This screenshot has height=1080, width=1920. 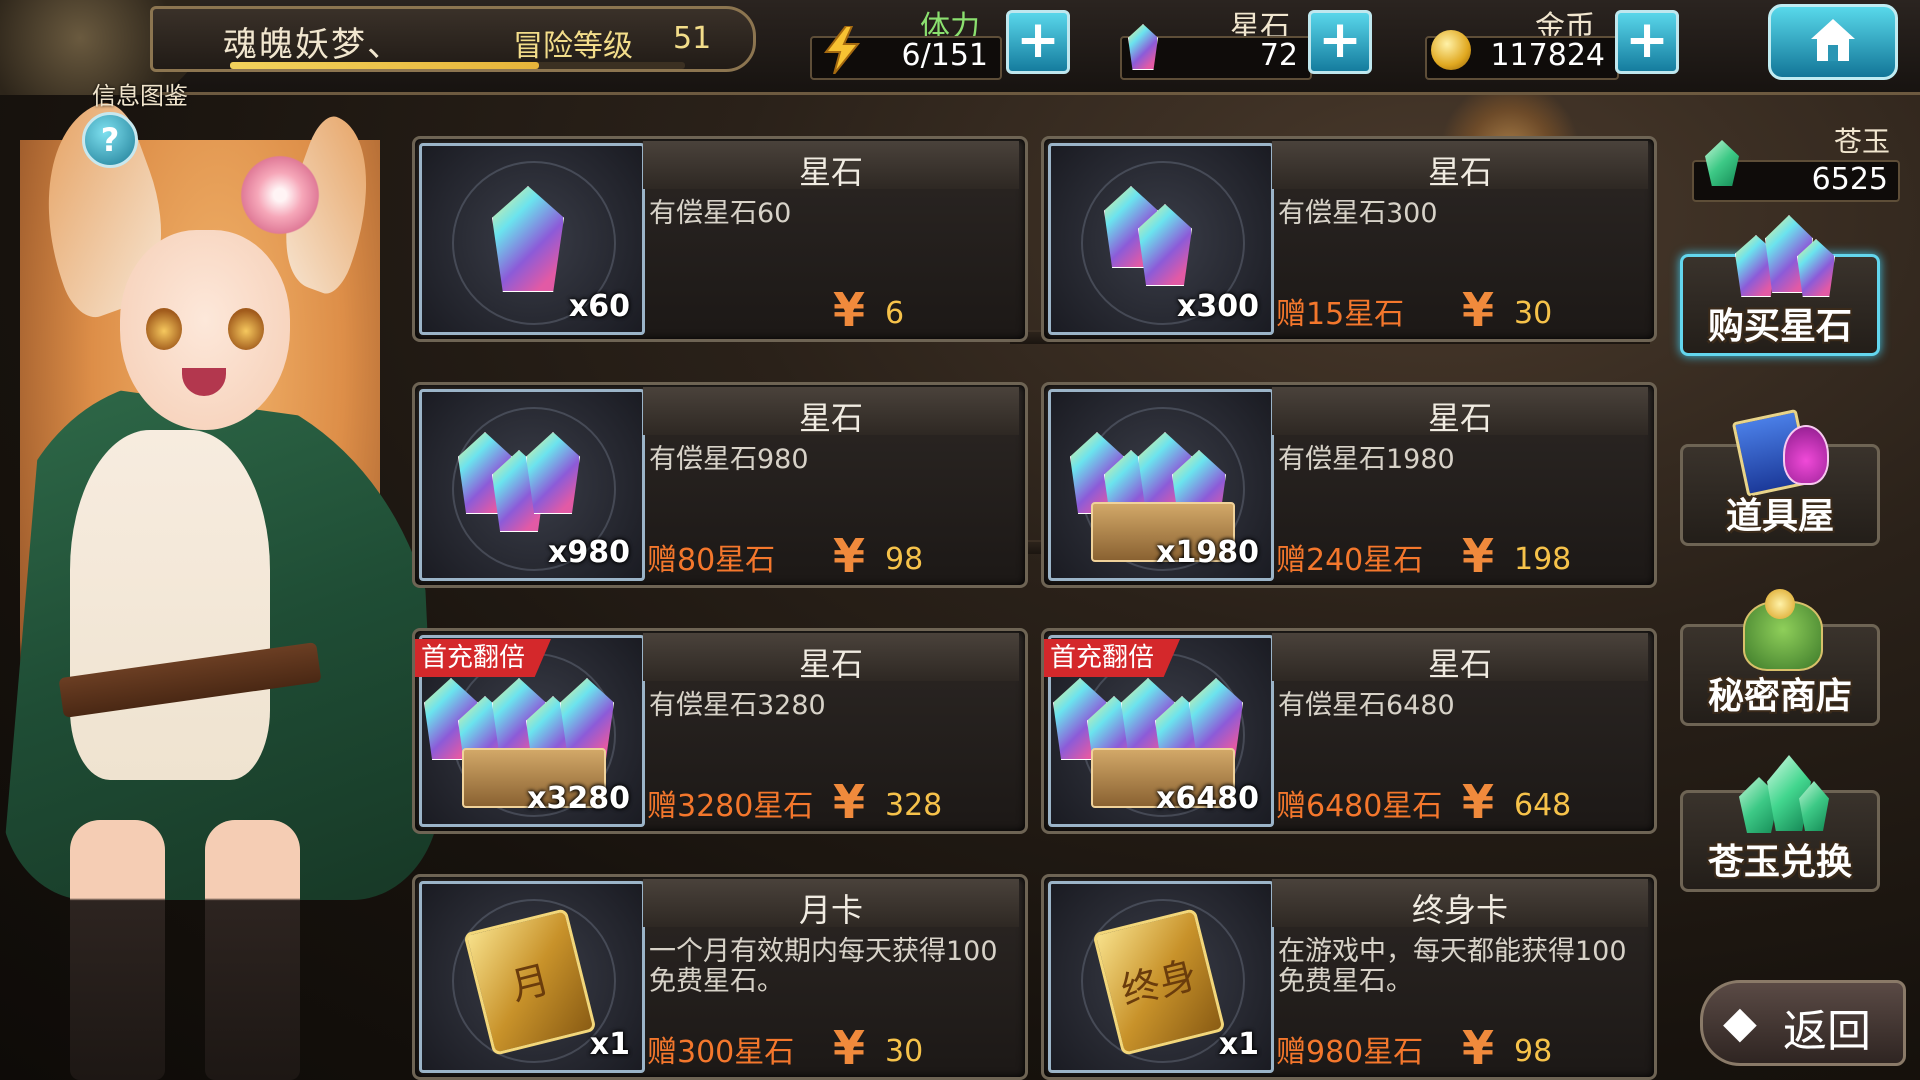 I want to click on help-button: ?, so click(x=110, y=140).